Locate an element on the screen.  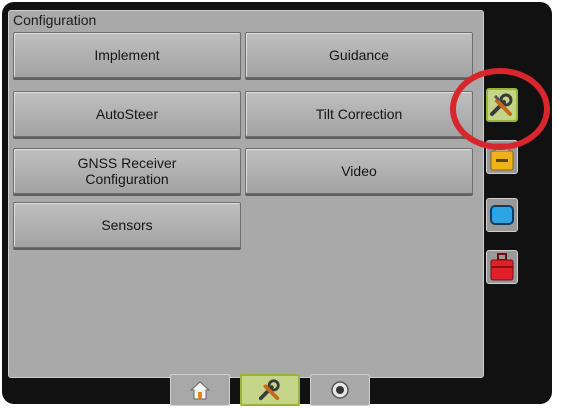
configuration-nav-button is located at coordinates (270, 390).